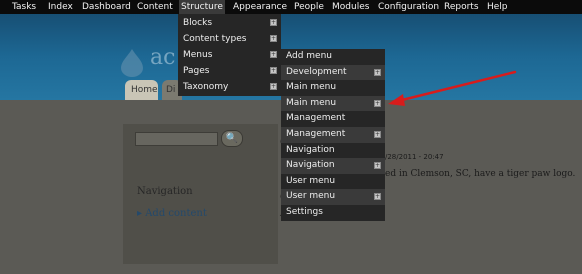 The image size is (582, 274). What do you see at coordinates (333, 119) in the screenshot?
I see `submenu-item-management: Management` at bounding box center [333, 119].